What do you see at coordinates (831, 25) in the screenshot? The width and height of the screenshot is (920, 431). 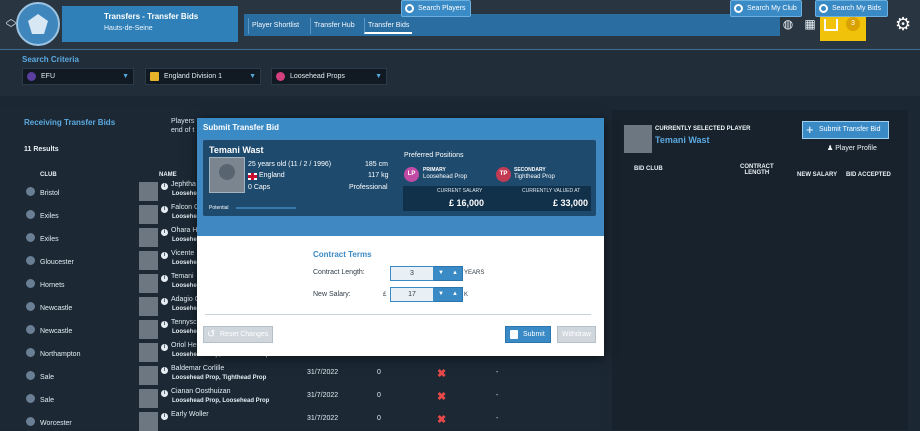 I see `inbox-icon` at bounding box center [831, 25].